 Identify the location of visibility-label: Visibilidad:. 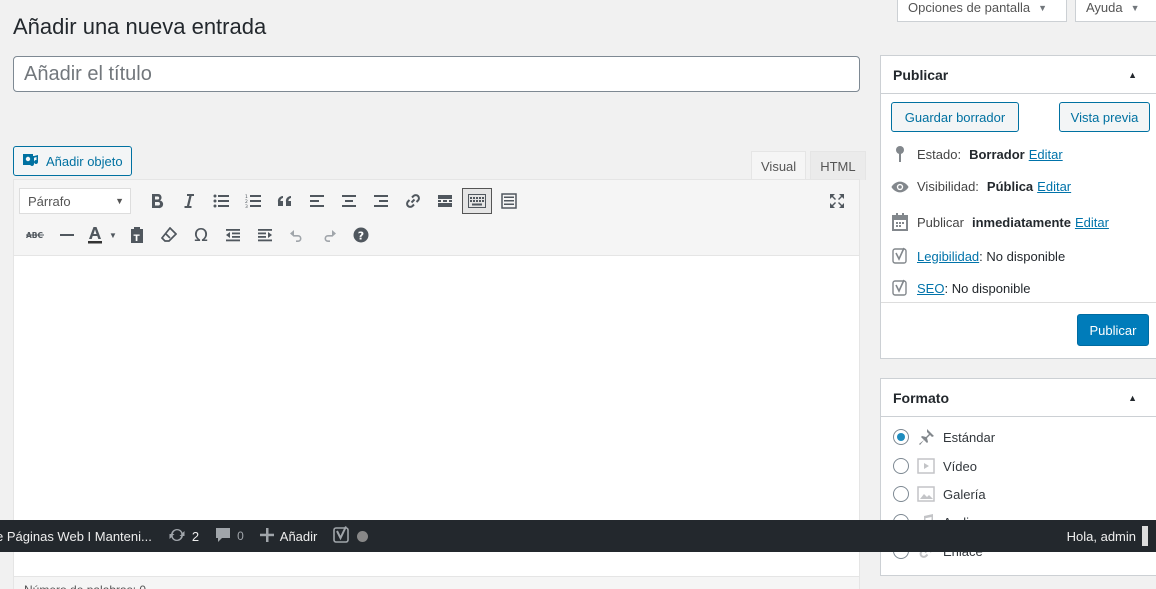
(948, 186).